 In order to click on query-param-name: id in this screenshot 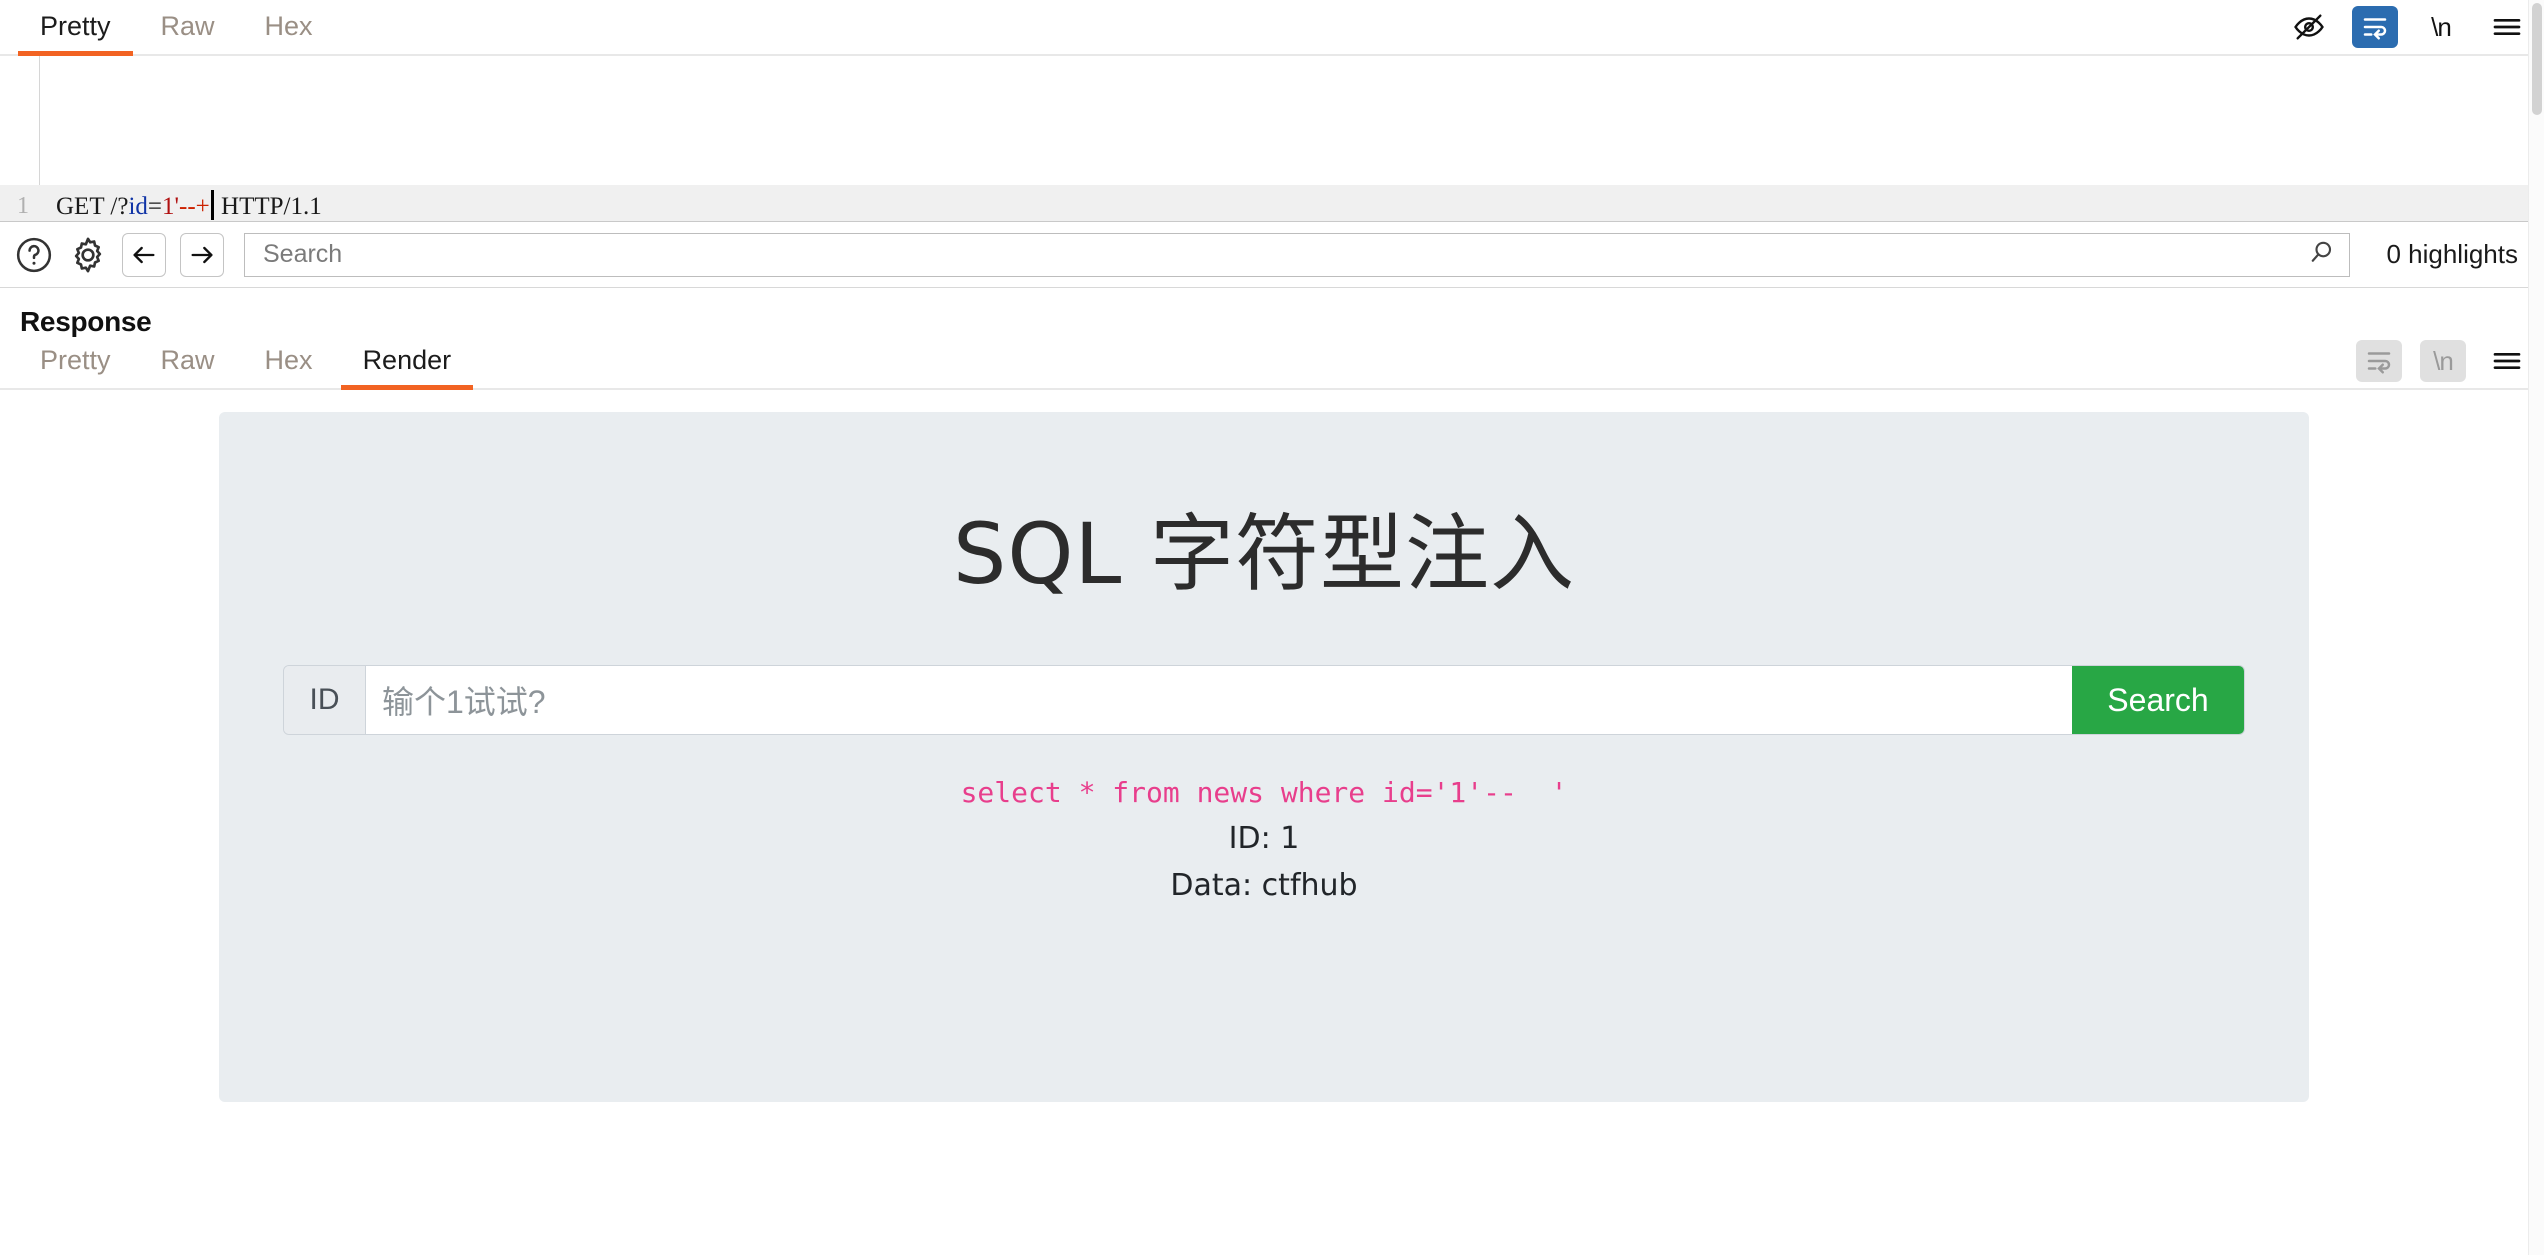, I will do `click(138, 206)`.